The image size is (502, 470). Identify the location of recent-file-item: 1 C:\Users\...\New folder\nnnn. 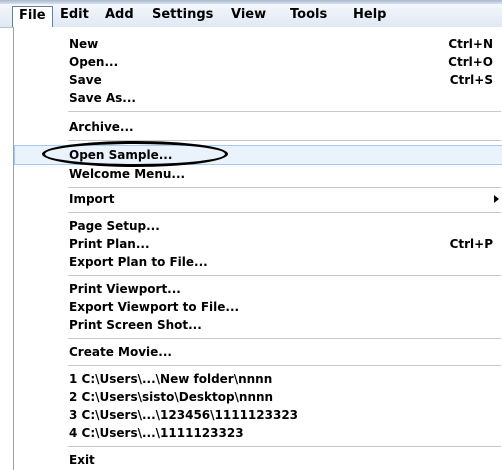
(258, 379).